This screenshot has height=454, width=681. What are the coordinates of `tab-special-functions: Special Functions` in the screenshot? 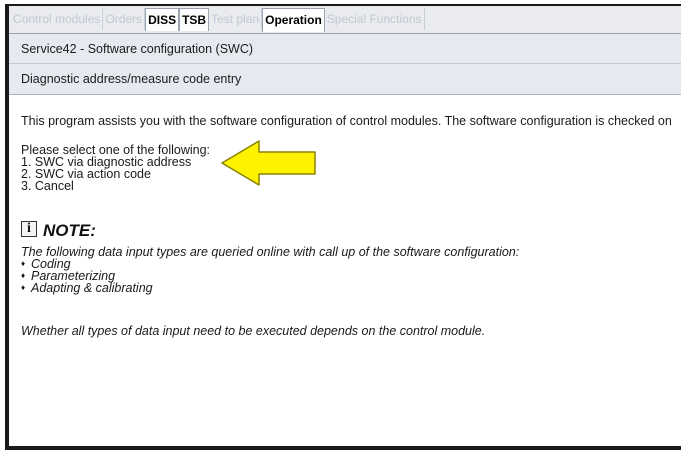 It's located at (375, 19).